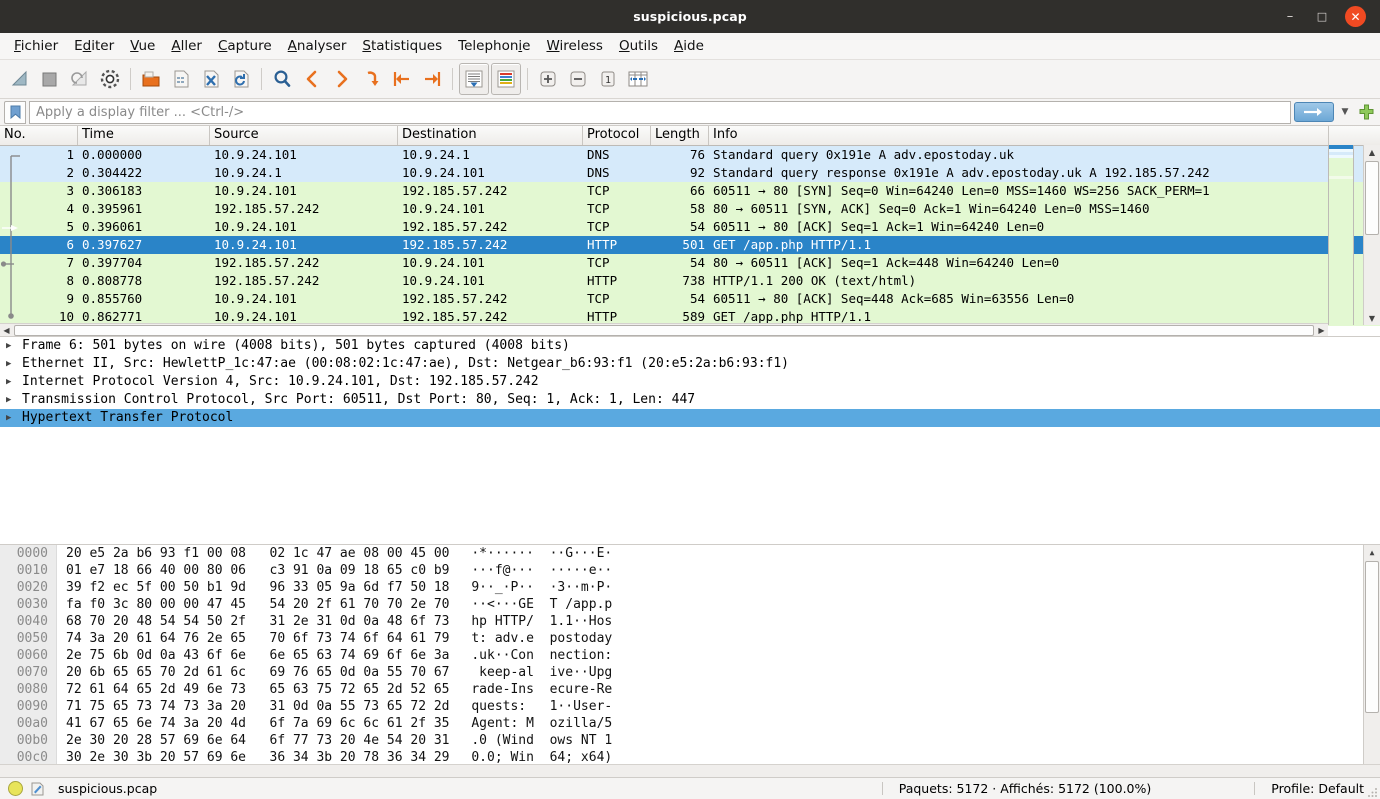 This screenshot has width=1380, height=799. I want to click on column-header-info: Info, so click(1019, 135).